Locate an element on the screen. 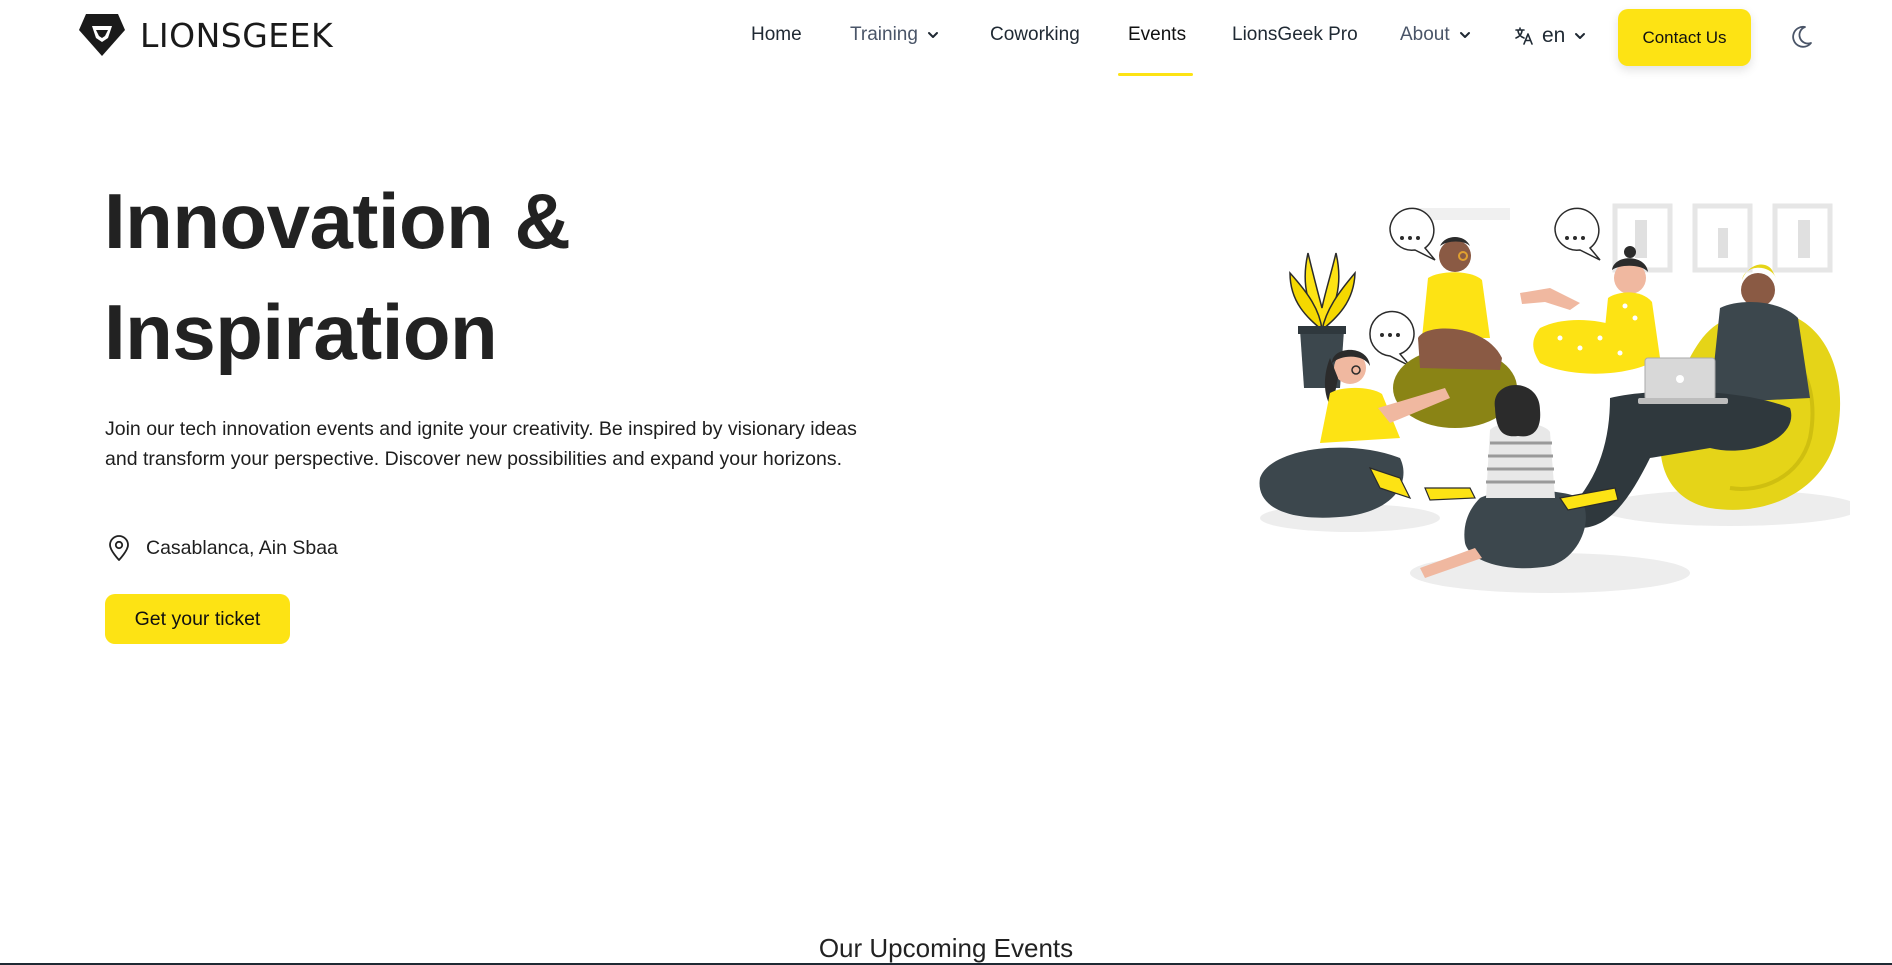  contact-us-button: Contact Us is located at coordinates (1684, 37).